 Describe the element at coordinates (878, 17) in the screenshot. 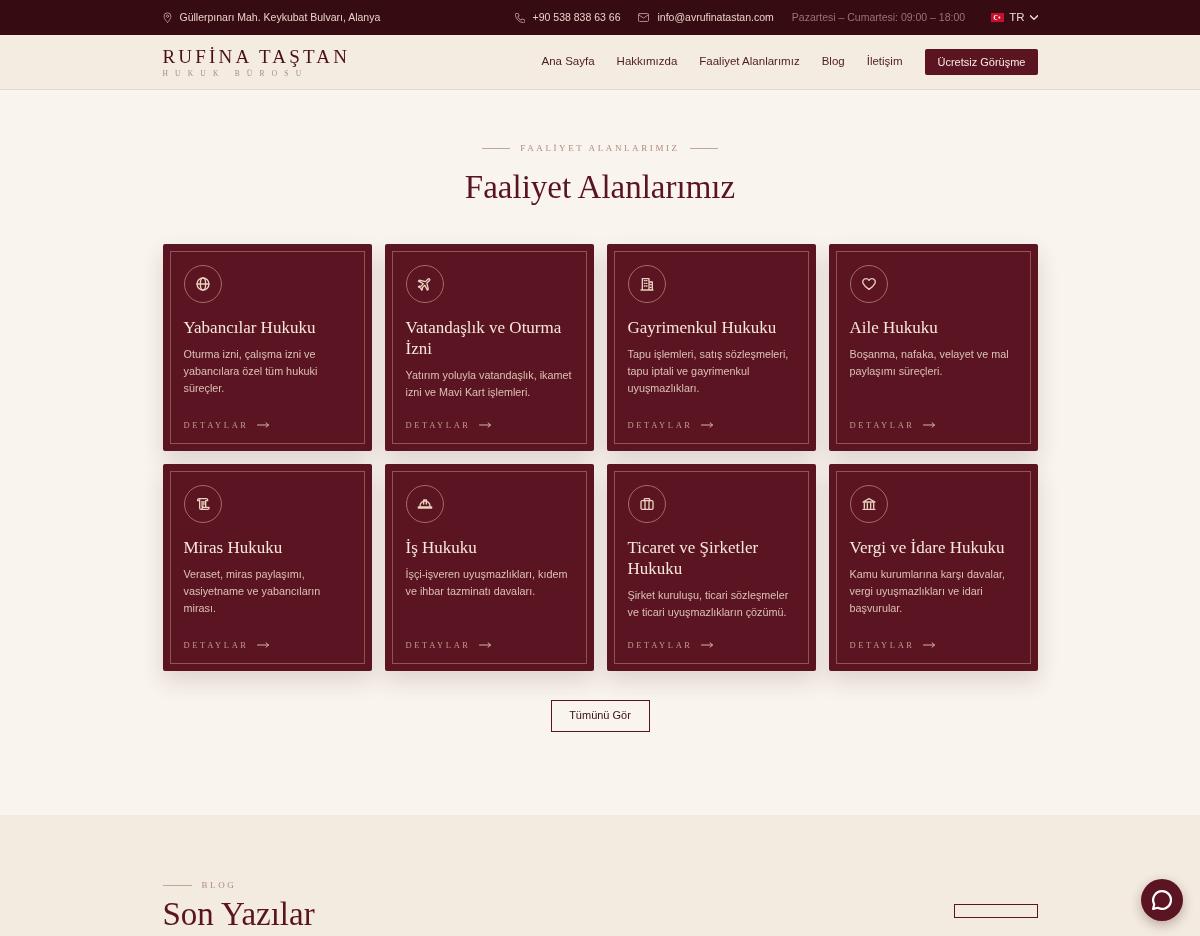

I see `opening-hours: Pazartesi – Cumartesi: 09:00 – 18:00` at that location.